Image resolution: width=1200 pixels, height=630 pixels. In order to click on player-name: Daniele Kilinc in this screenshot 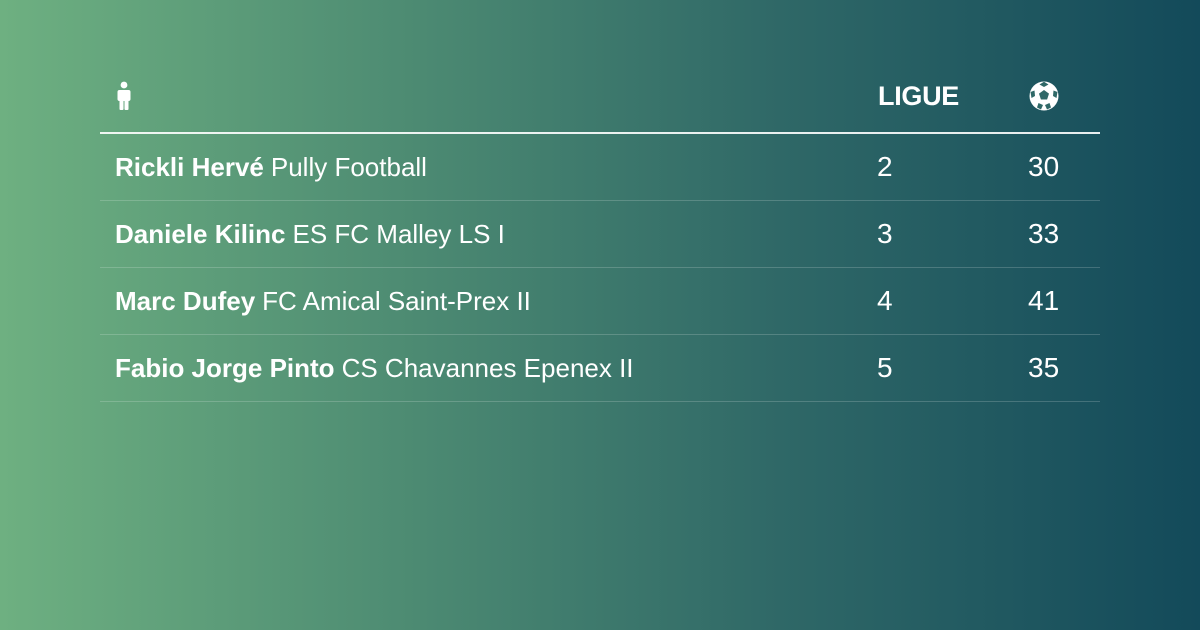, I will do `click(200, 233)`.